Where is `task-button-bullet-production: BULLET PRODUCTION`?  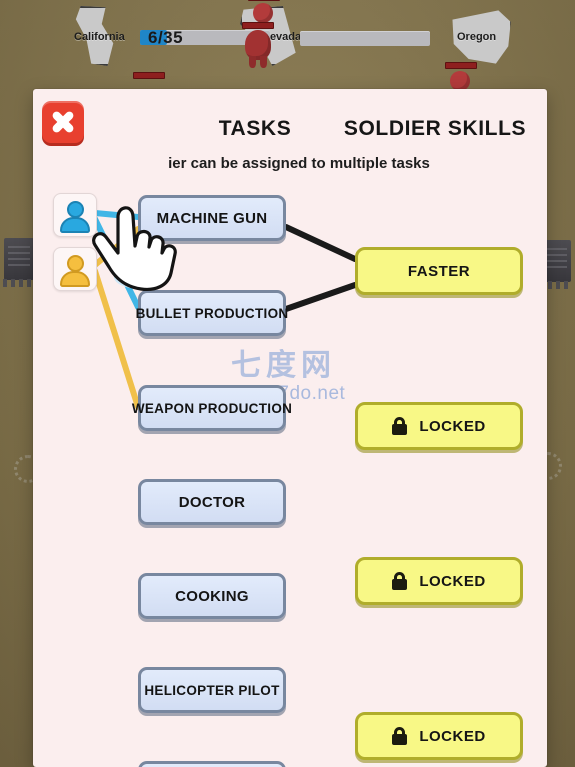 task-button-bullet-production: BULLET PRODUCTION is located at coordinates (212, 313).